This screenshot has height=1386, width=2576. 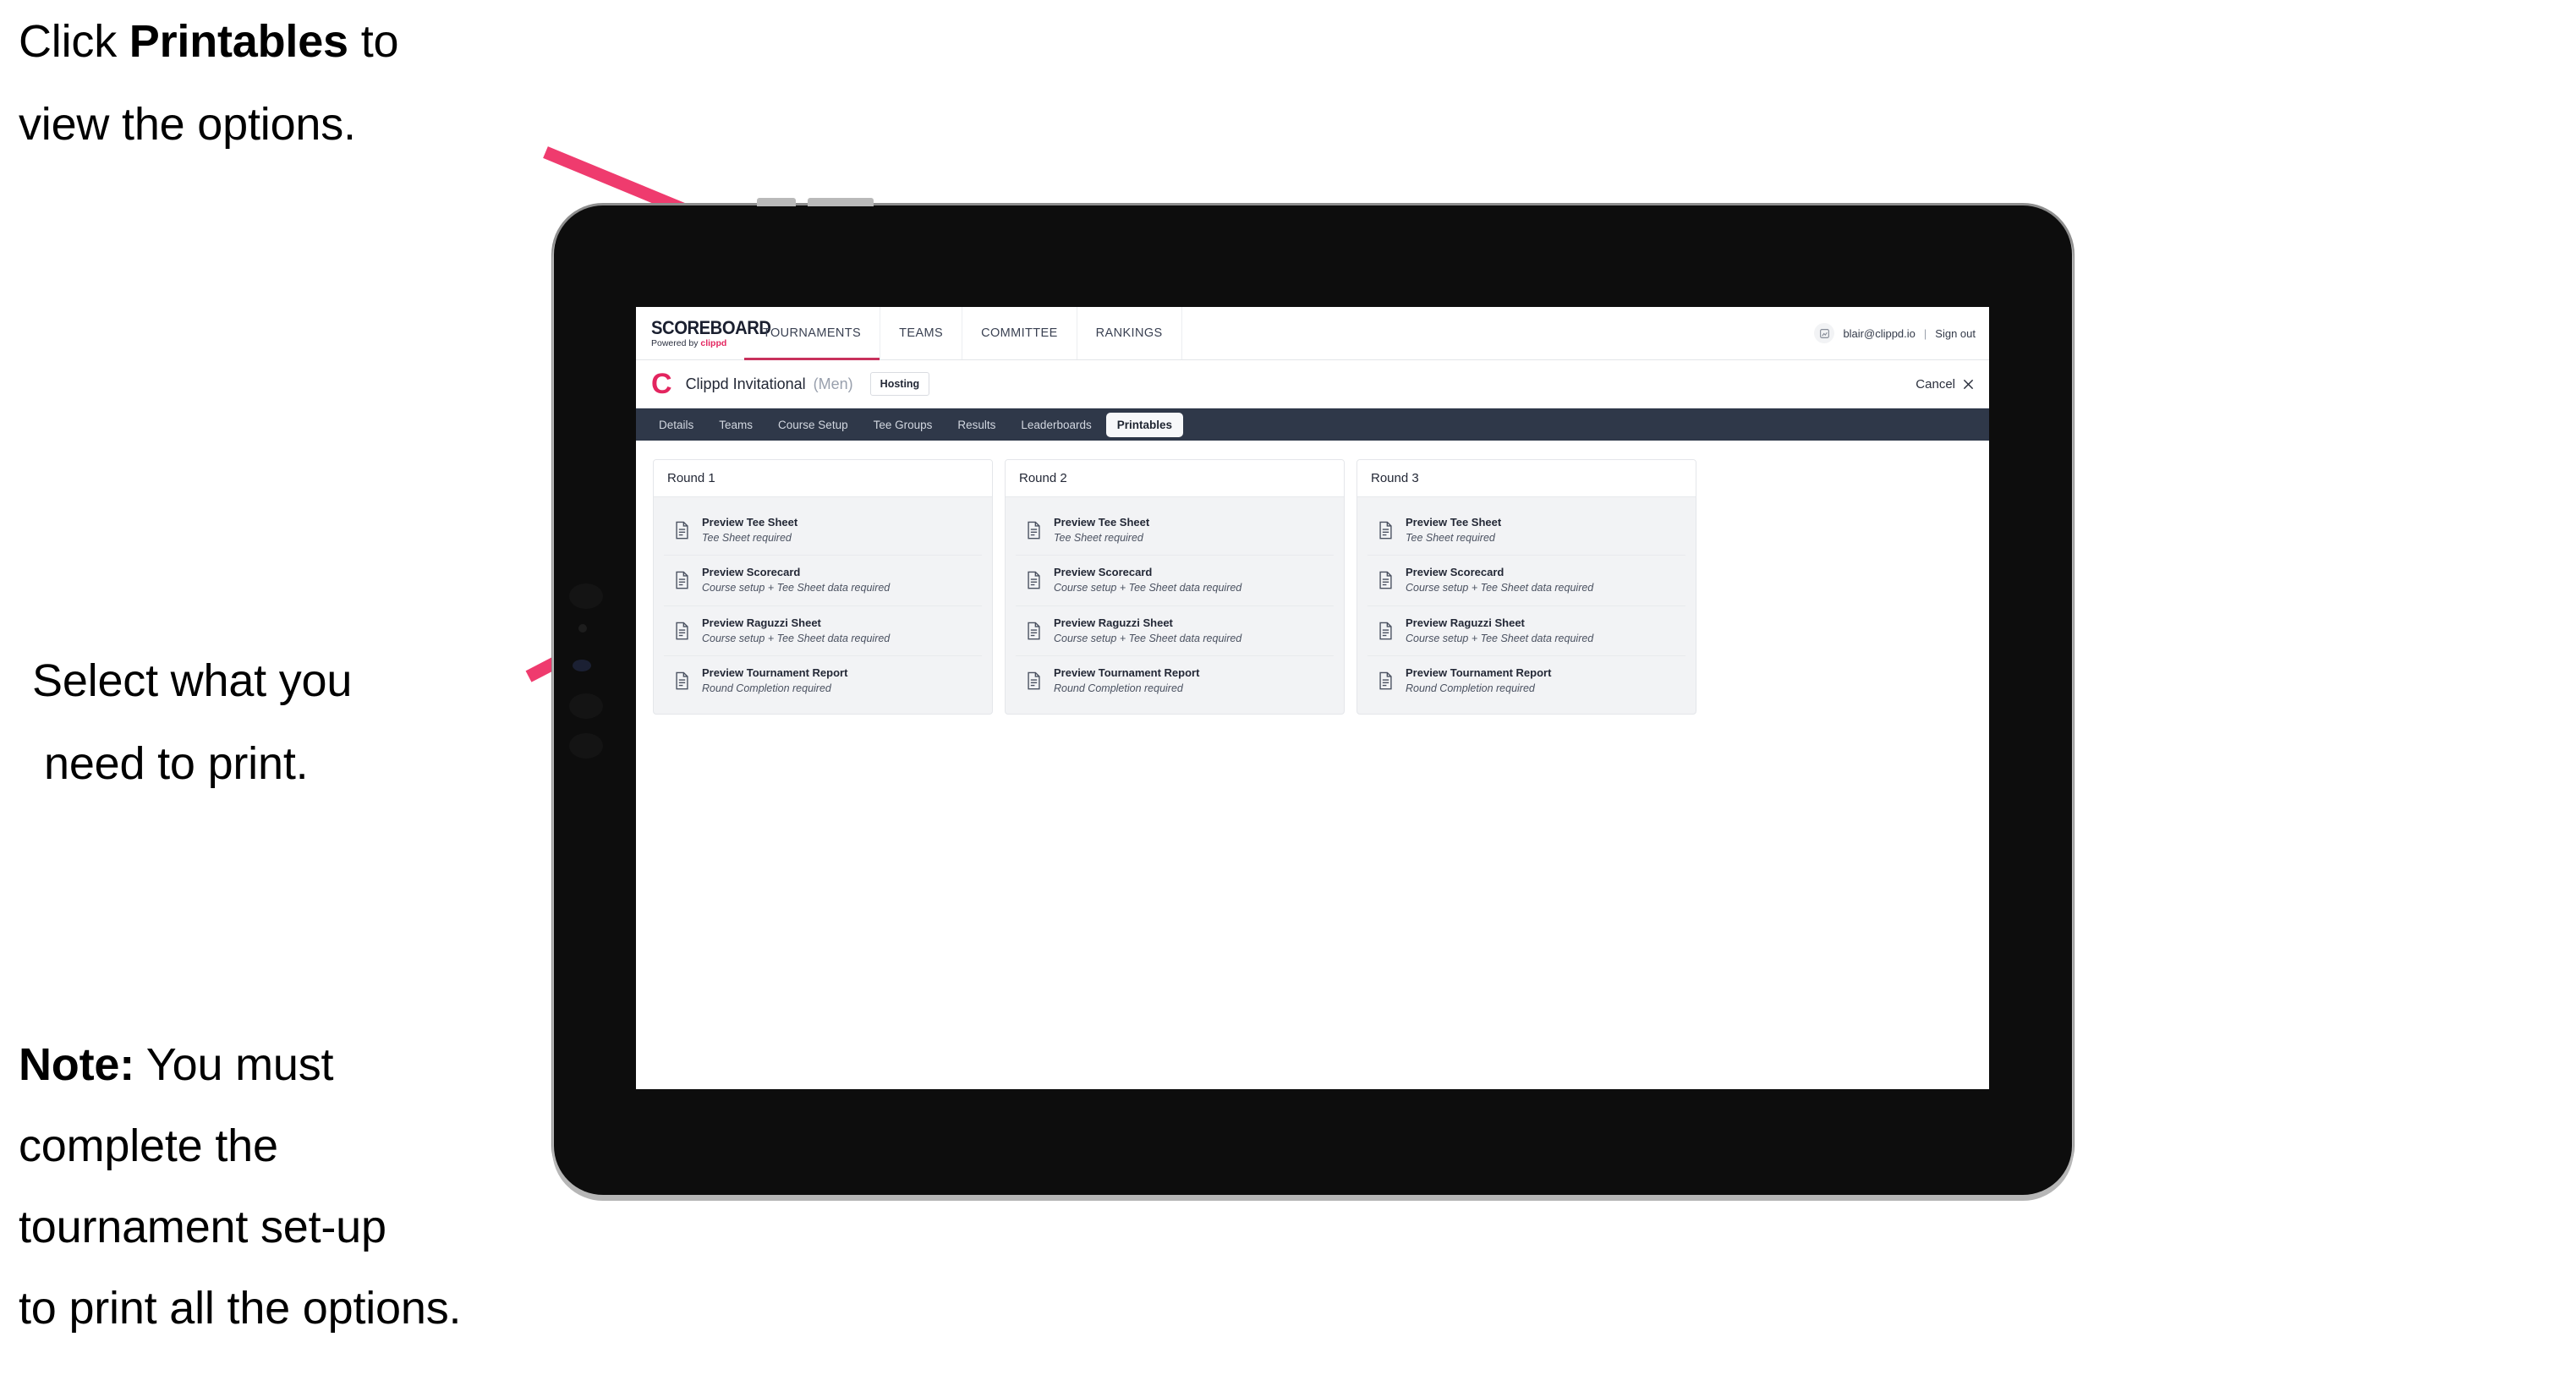 I want to click on subtab-results: Results, so click(x=976, y=425).